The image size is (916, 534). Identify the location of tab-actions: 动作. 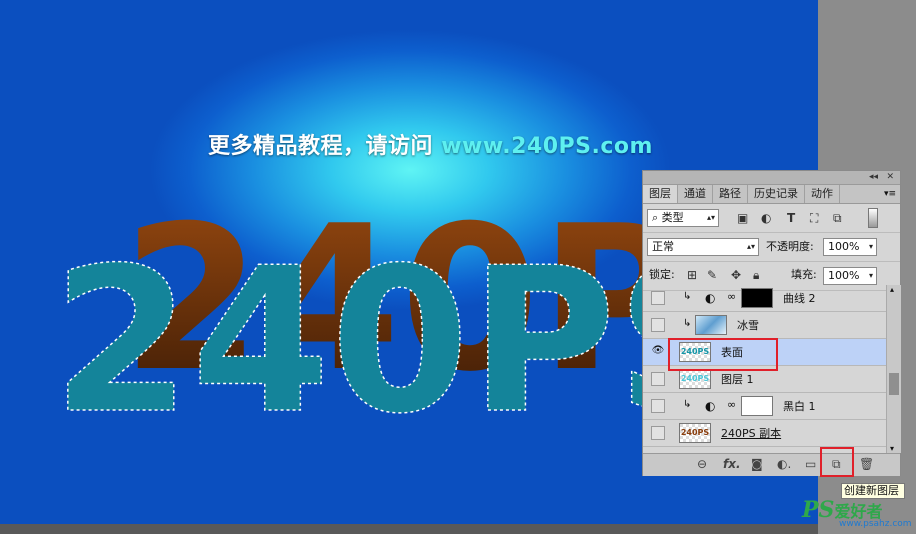
(822, 194).